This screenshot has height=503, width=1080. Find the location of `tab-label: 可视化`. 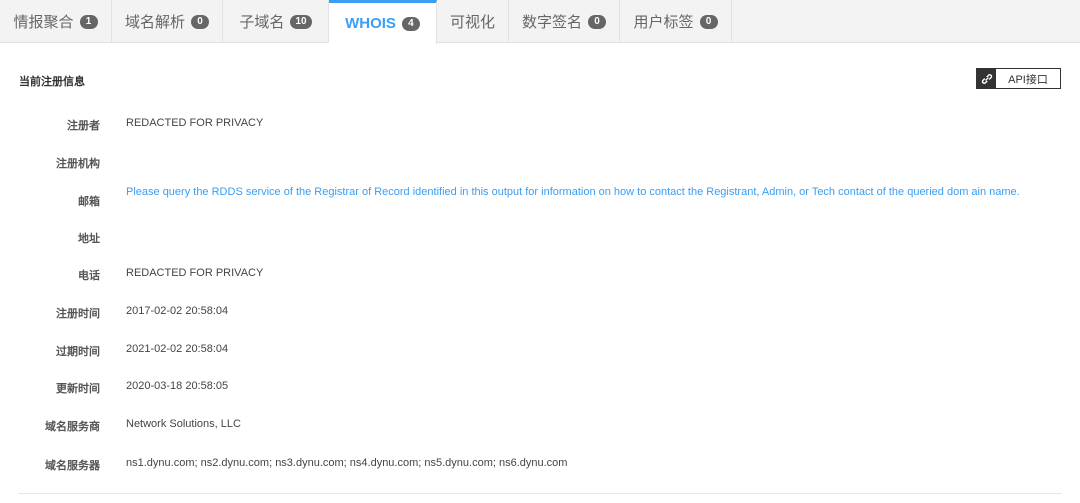

tab-label: 可视化 is located at coordinates (472, 22).